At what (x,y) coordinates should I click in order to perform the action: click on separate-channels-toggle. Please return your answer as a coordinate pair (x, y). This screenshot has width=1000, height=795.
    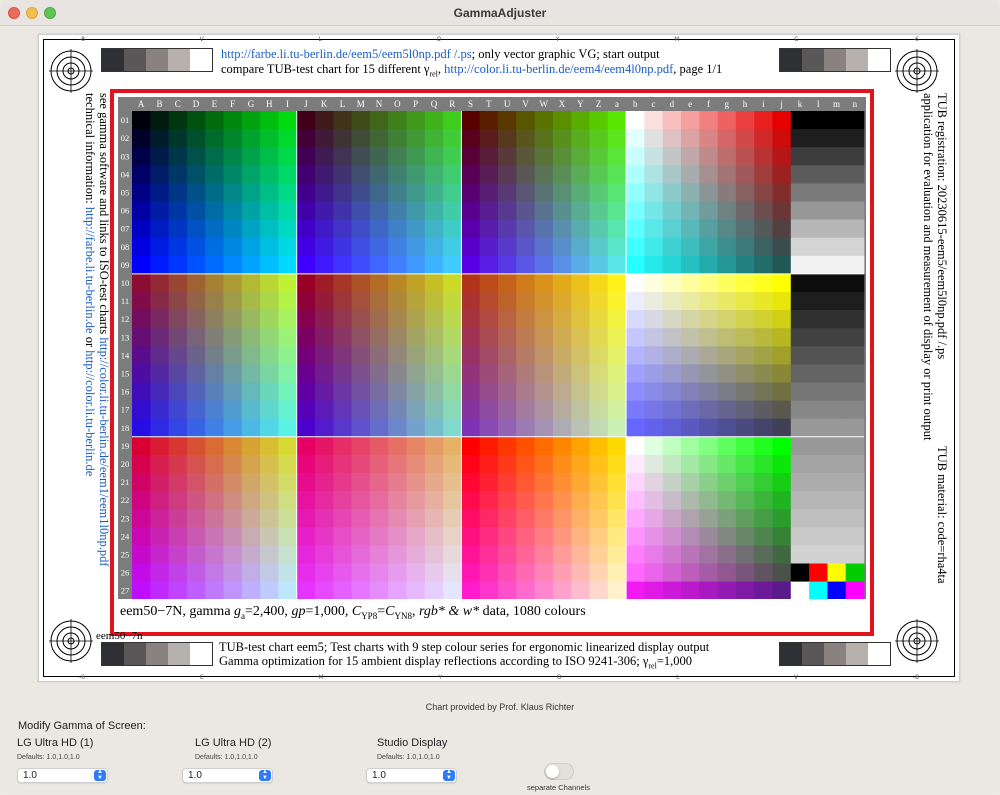
    Looking at the image, I should click on (559, 771).